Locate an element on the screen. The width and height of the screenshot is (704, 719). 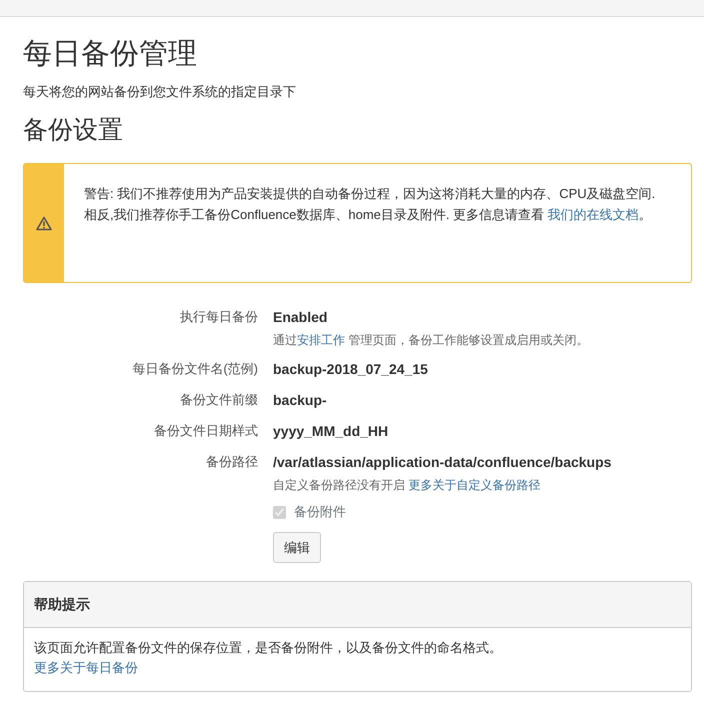
warning-icon is located at coordinates (44, 223).